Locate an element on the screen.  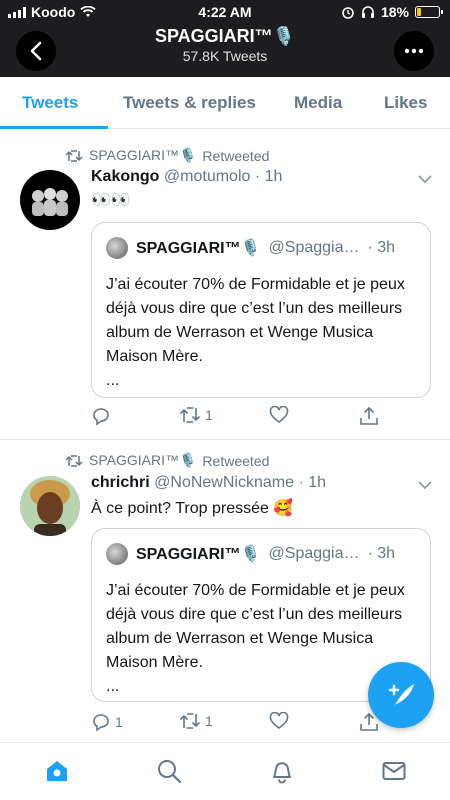
reply-button is located at coordinates (103, 416).